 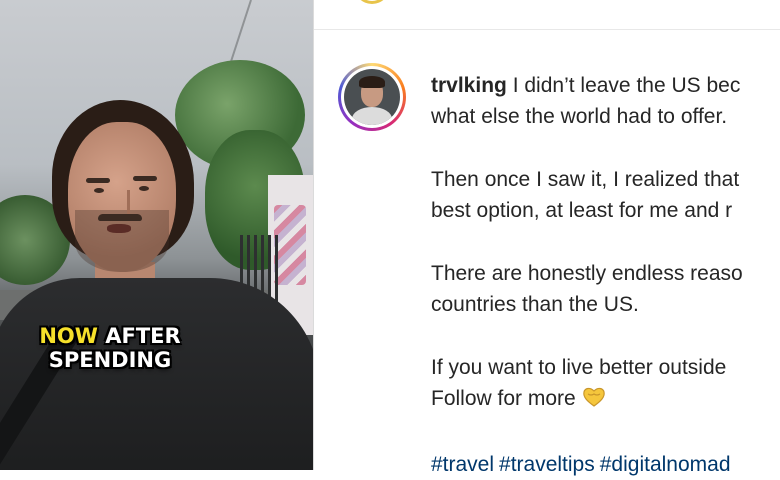 What do you see at coordinates (119, 228) in the screenshot?
I see `mouth` at bounding box center [119, 228].